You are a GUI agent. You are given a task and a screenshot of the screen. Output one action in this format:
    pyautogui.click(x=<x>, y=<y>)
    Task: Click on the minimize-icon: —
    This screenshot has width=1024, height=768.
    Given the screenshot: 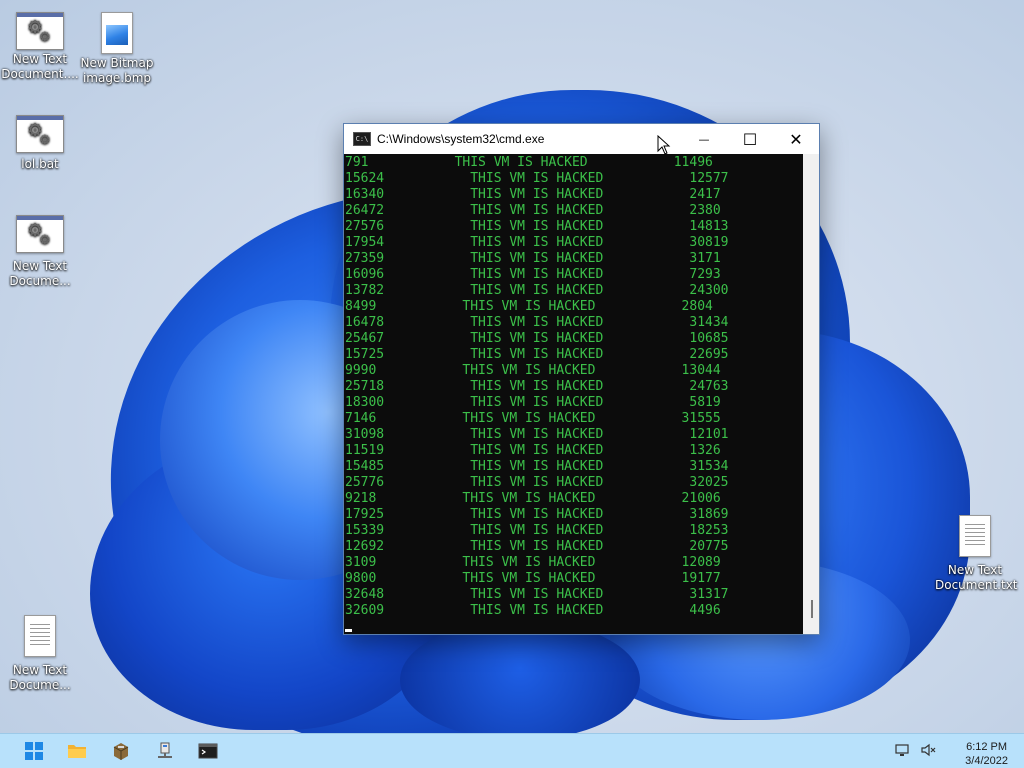 What is the action you would take?
    pyautogui.click(x=704, y=139)
    